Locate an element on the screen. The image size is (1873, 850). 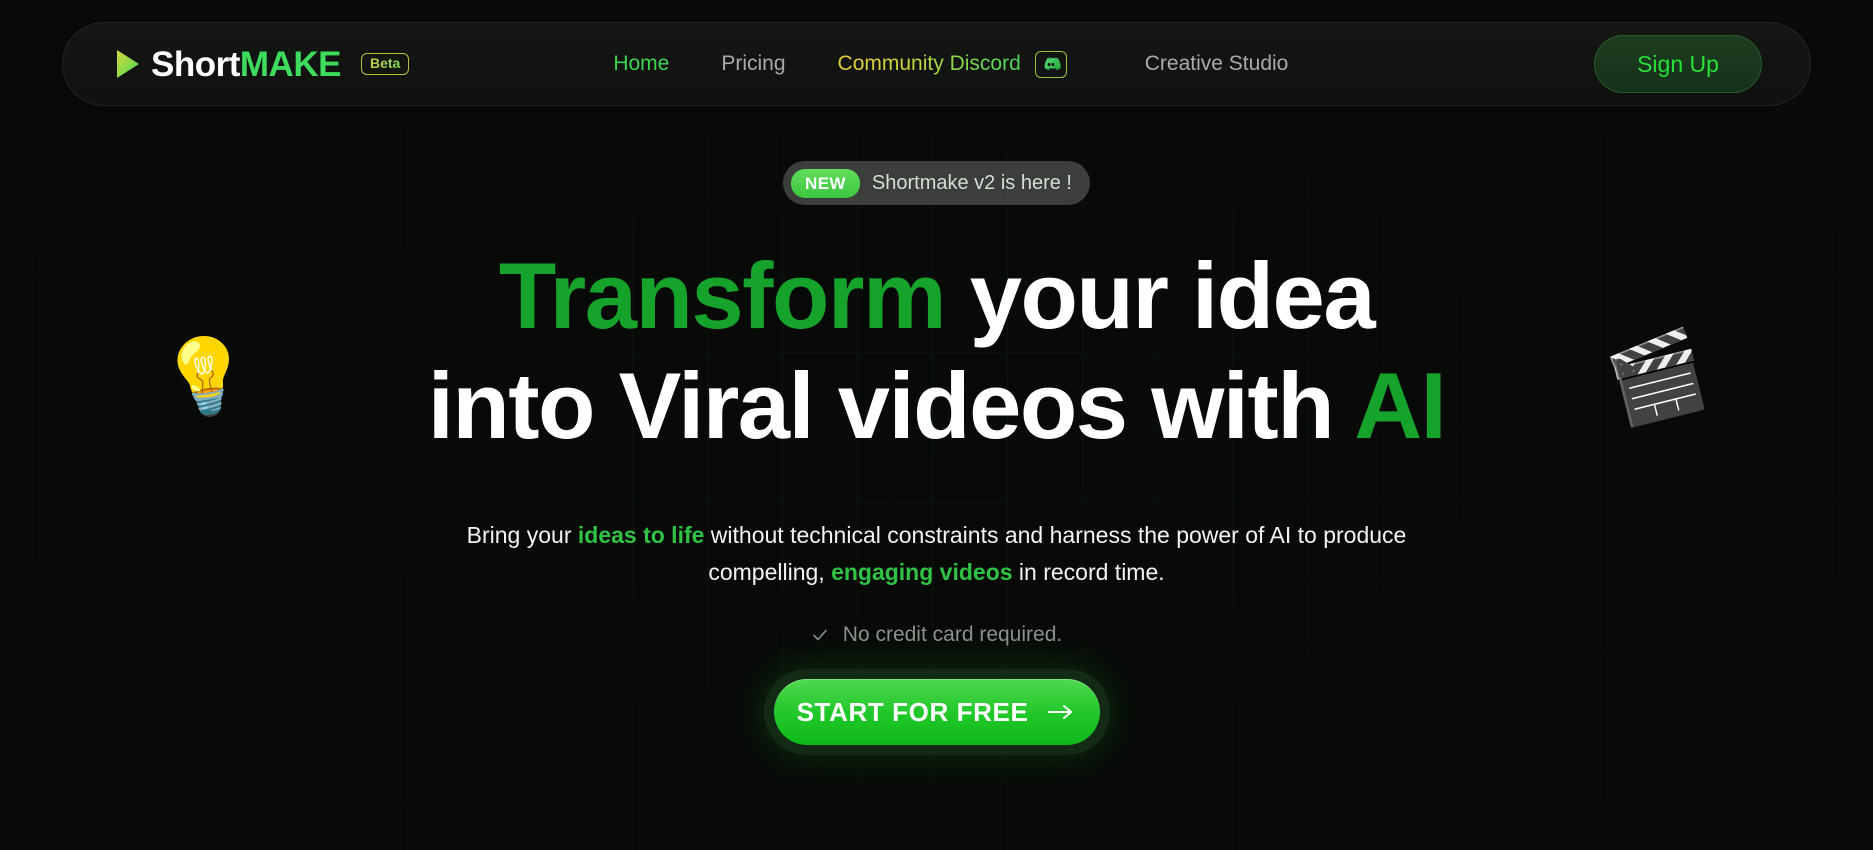
arrow-right-icon is located at coordinates (1061, 712).